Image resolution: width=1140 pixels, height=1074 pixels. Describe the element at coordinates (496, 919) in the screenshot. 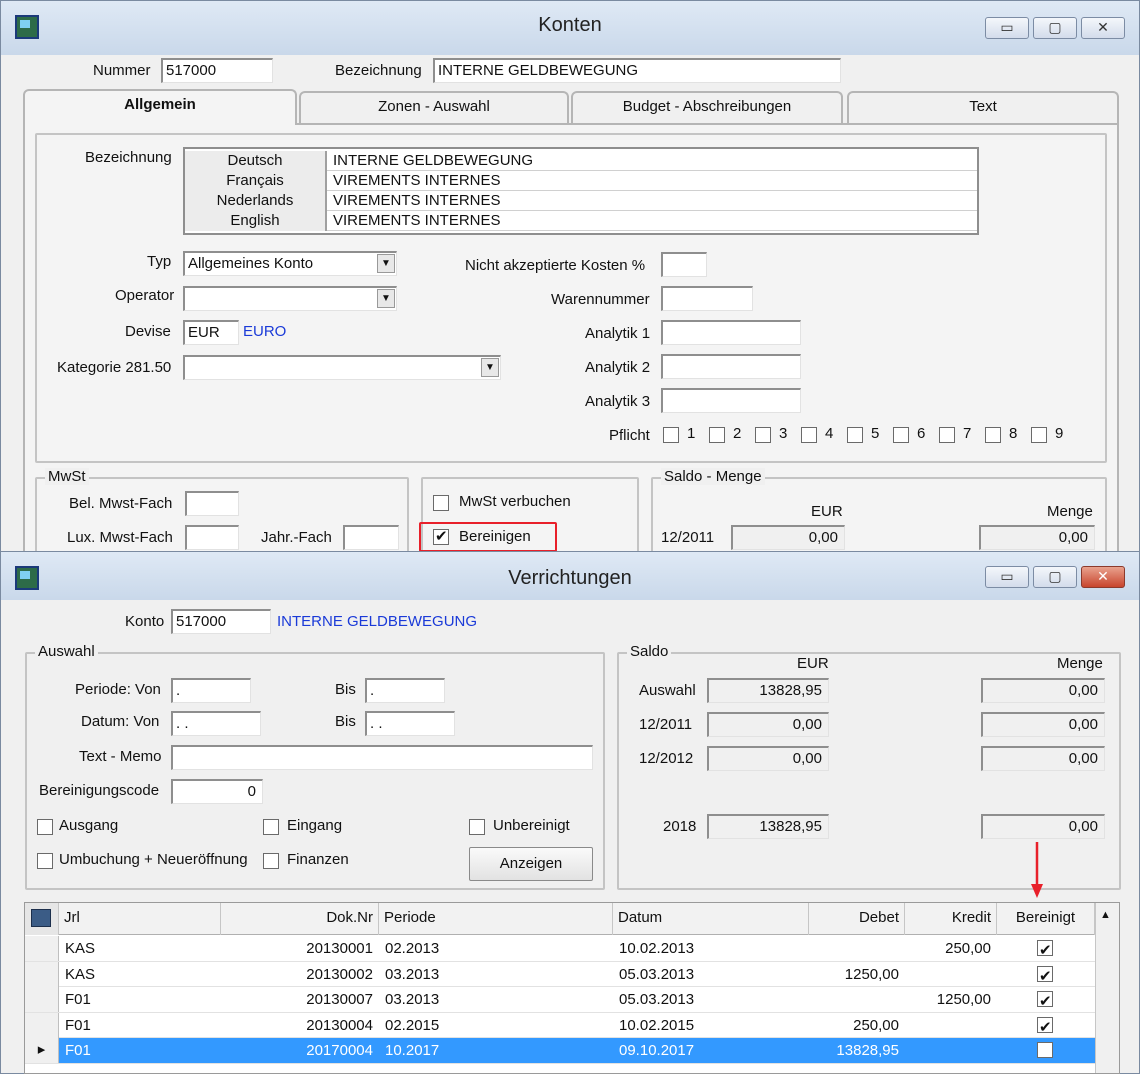

I see `column-header-periode: Periode` at that location.